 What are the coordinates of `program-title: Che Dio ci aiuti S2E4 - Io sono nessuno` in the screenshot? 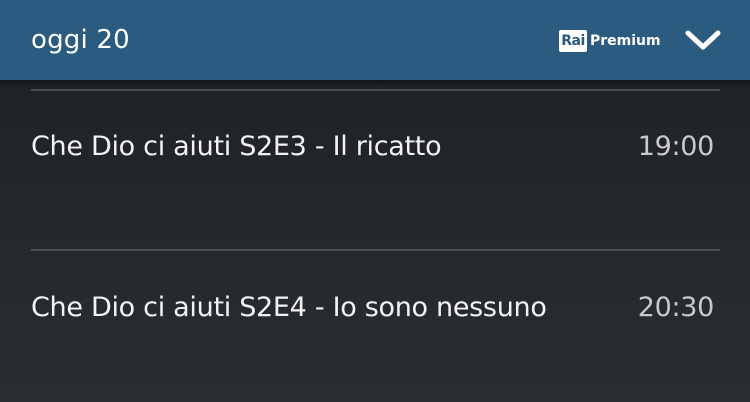 It's located at (289, 307).